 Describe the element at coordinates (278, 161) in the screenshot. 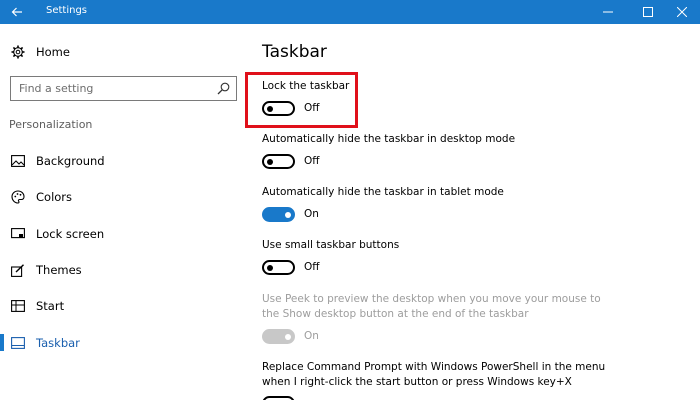

I see `toggle-autohide-desktop` at that location.